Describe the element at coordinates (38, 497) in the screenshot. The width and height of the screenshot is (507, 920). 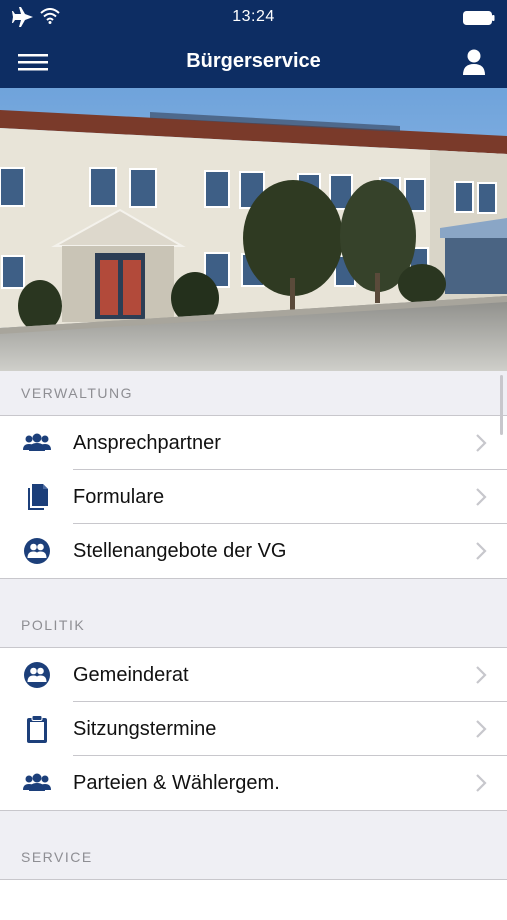
I see `documents-icon` at that location.